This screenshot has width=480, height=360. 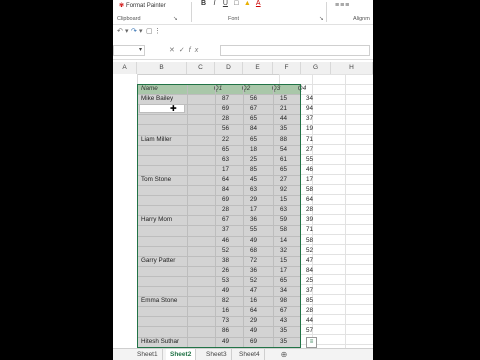 I want to click on column-header-c: C, so click(x=201, y=68).